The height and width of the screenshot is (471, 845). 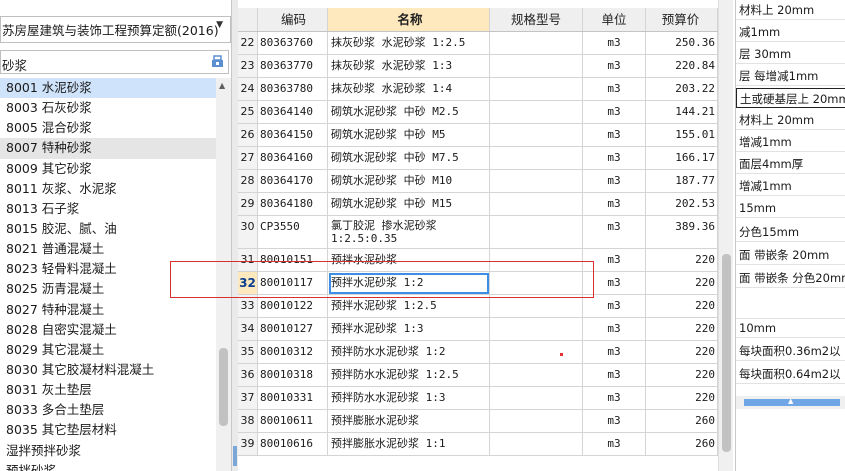 I want to click on quota-item: 分色15mm, so click(x=790, y=232).